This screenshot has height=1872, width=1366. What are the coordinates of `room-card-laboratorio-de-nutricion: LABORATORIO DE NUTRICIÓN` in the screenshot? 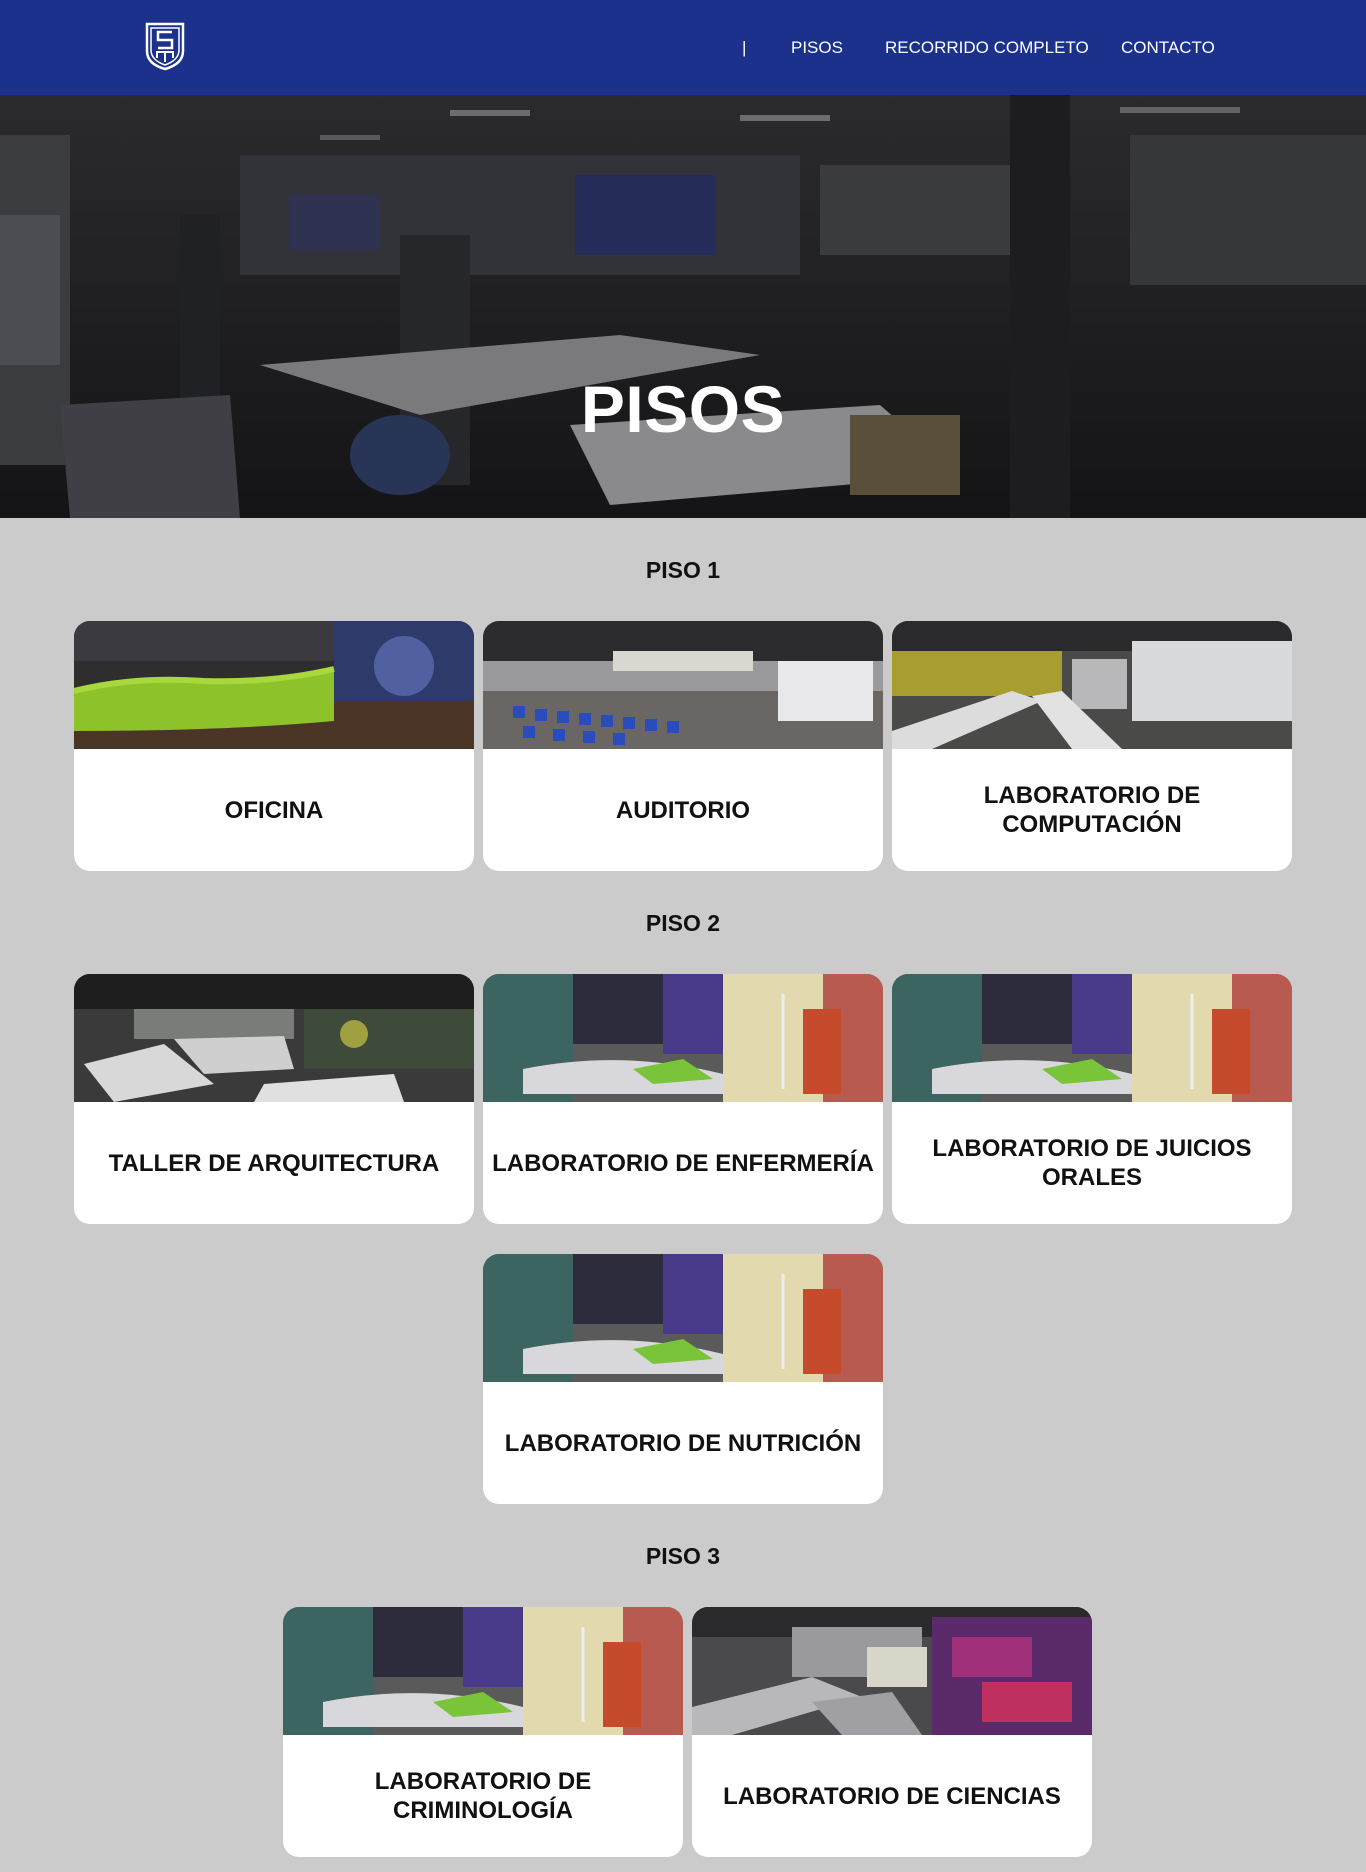 It's located at (683, 1379).